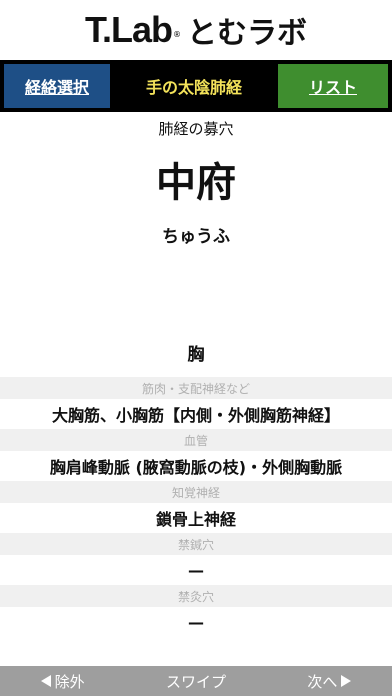 The height and width of the screenshot is (696, 392). I want to click on app-logo: T.Lab ® とむラボ, so click(196, 30).